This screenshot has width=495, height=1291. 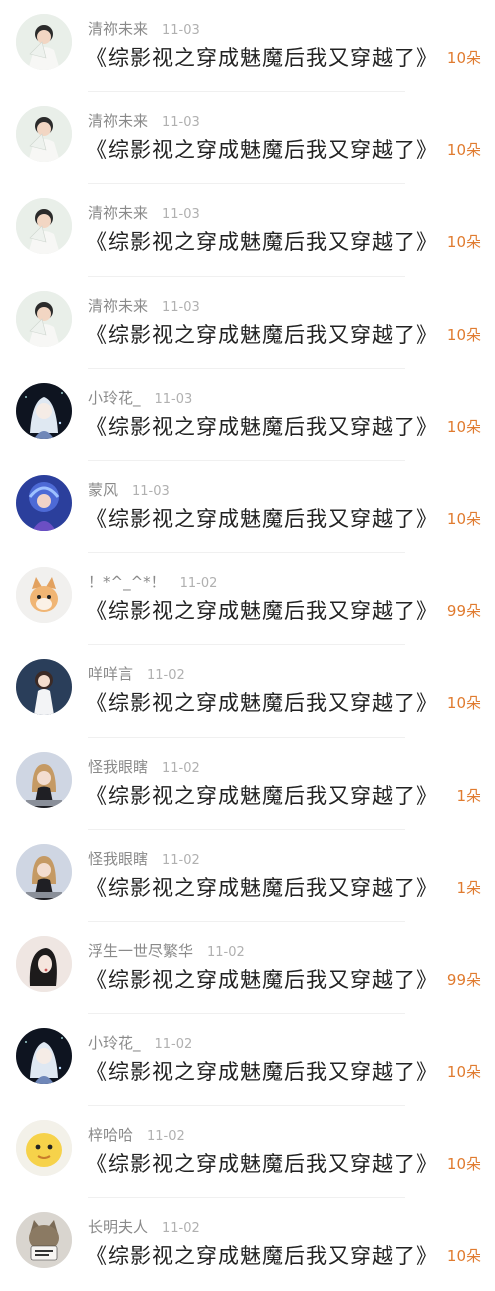 I want to click on user-meta: 咩咩言 11-02, so click(x=136, y=673).